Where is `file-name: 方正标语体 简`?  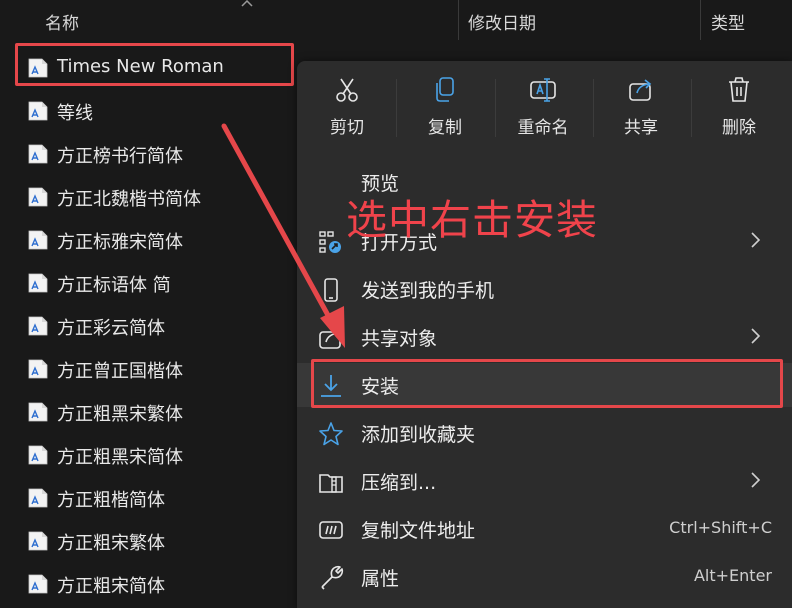
file-name: 方正标语体 简 is located at coordinates (114, 285).